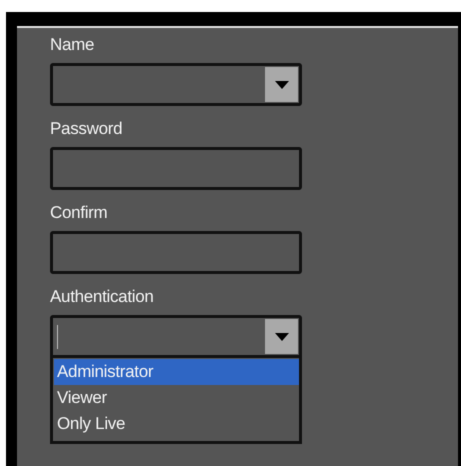  Describe the element at coordinates (176, 398) in the screenshot. I see `list-option: Viewer` at that location.